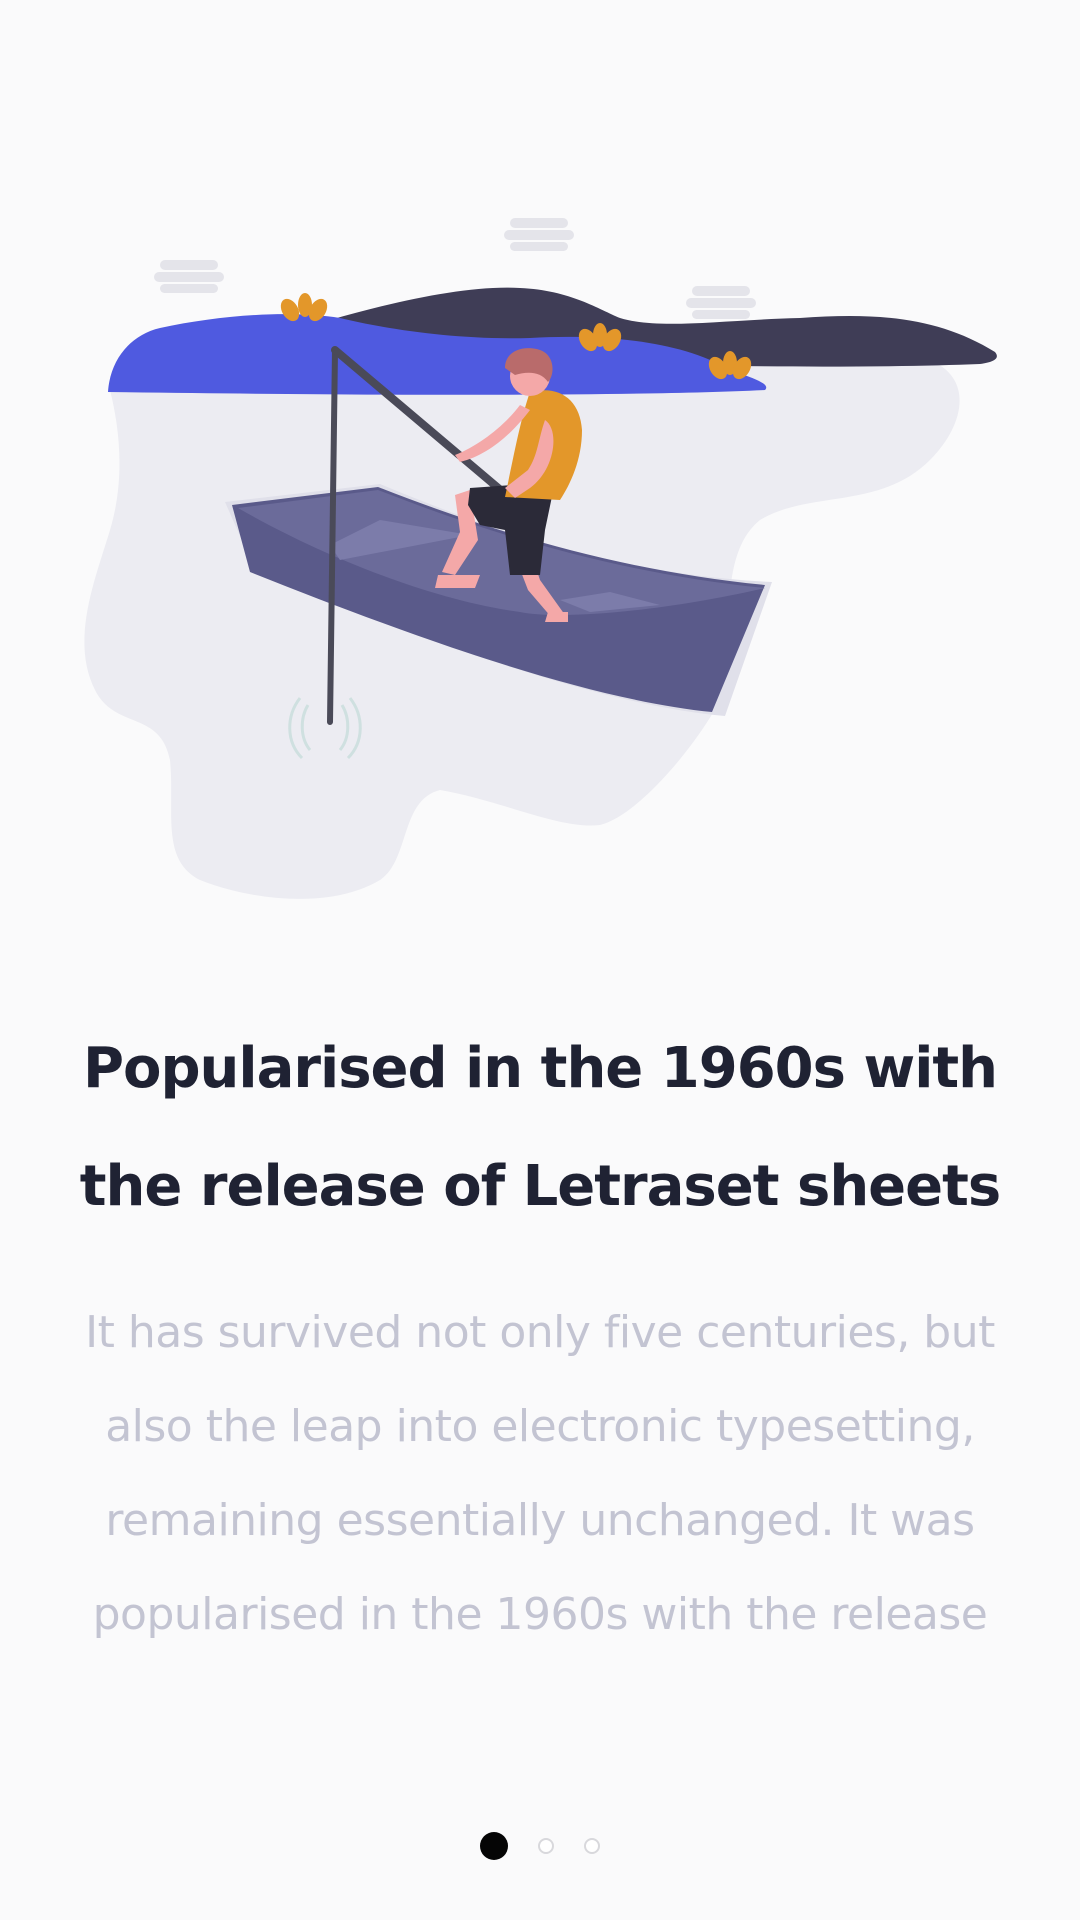 This screenshot has height=1920, width=1080. I want to click on cloud-top, so click(539, 234).